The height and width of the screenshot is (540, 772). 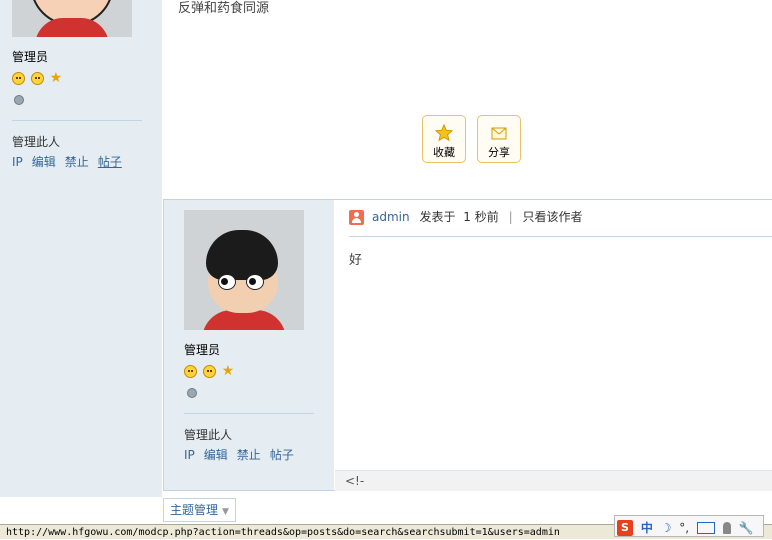 I want to click on keyboard-icon, so click(x=705, y=527).